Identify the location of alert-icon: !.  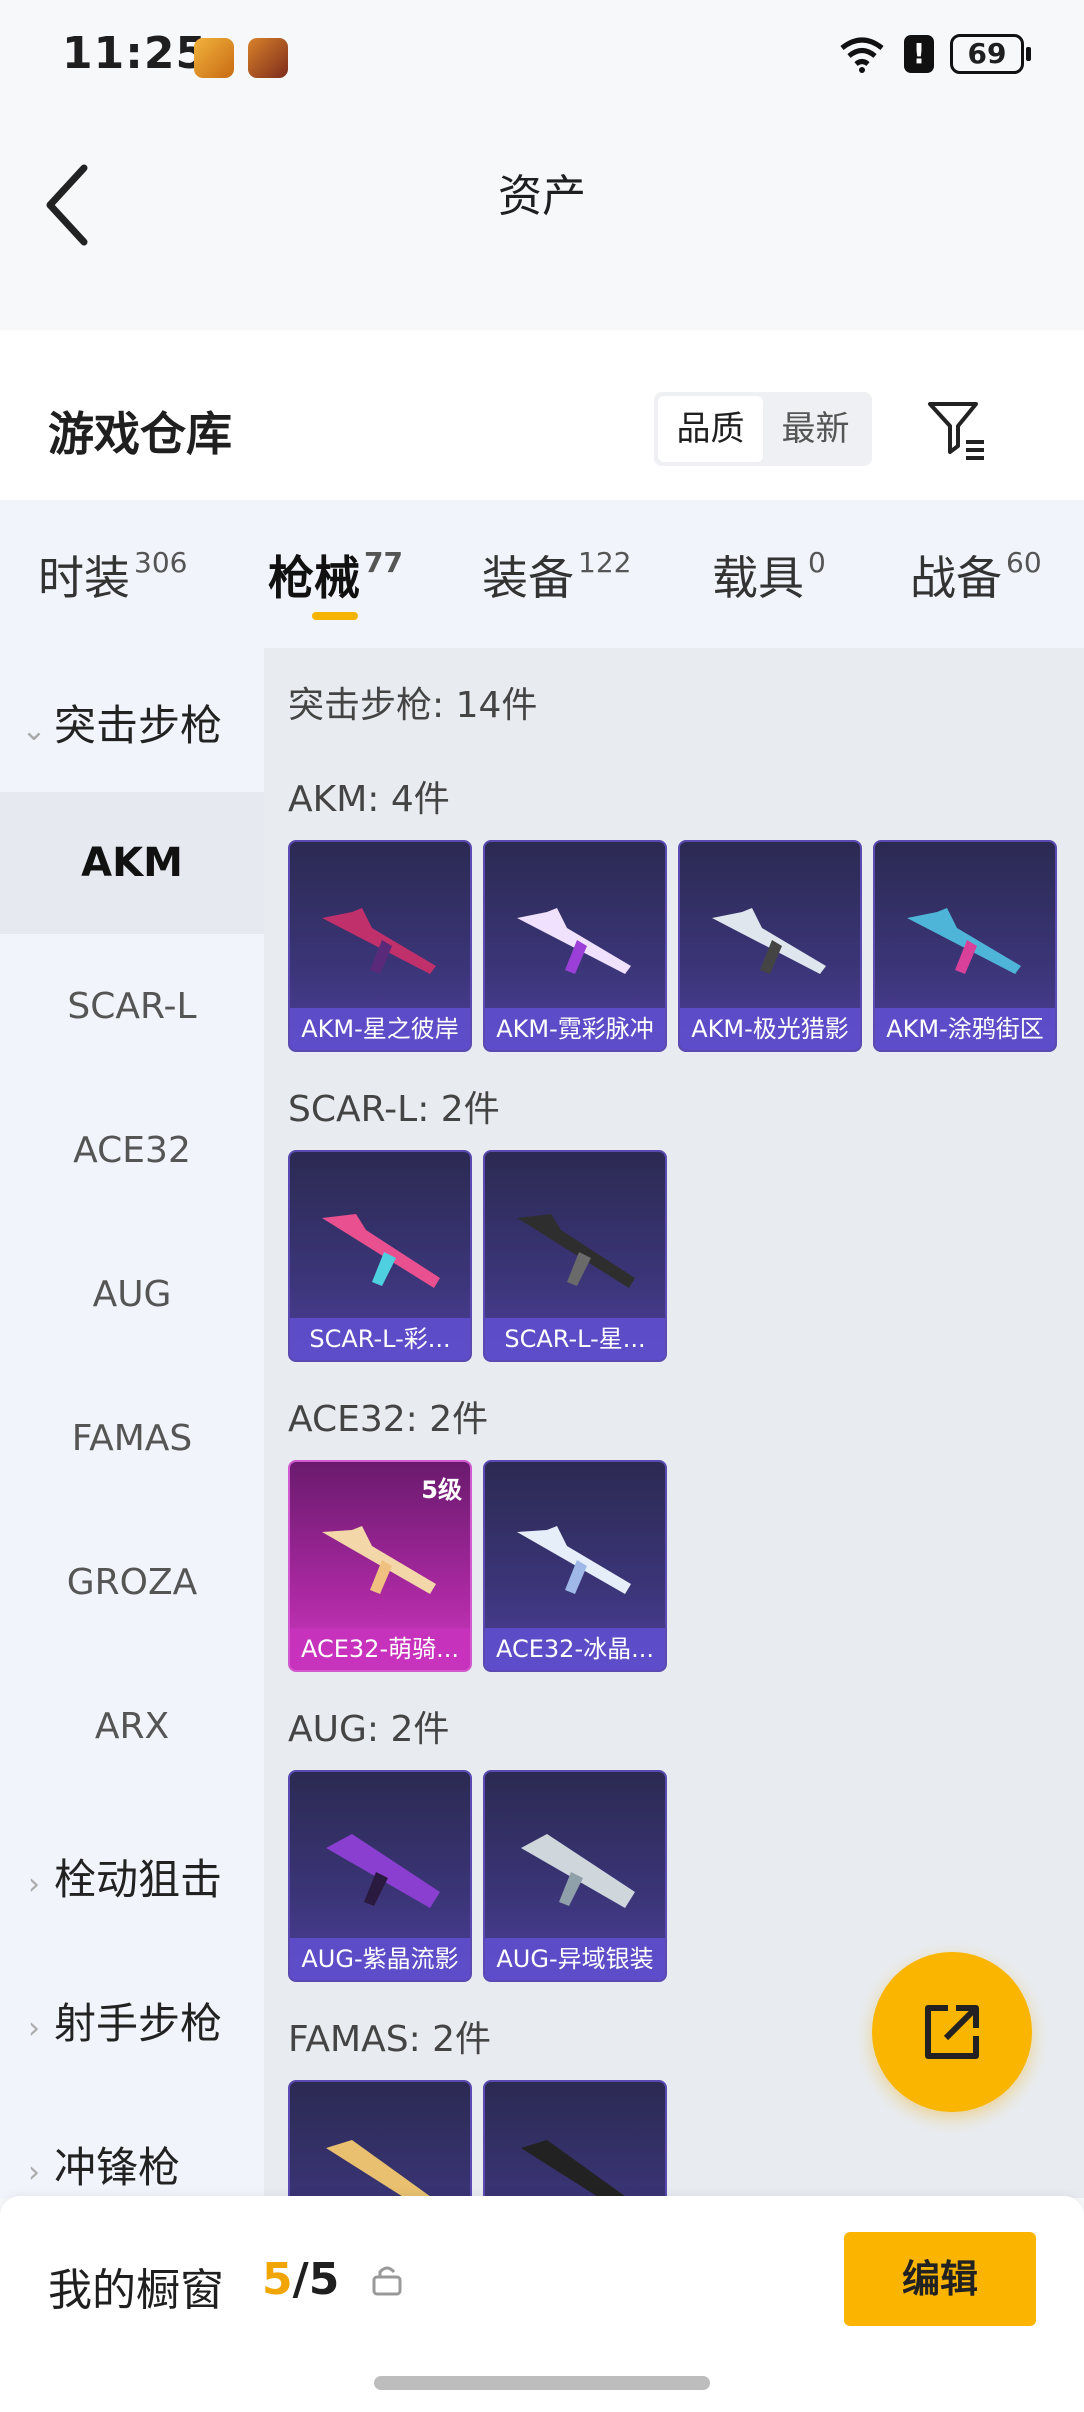
(919, 54).